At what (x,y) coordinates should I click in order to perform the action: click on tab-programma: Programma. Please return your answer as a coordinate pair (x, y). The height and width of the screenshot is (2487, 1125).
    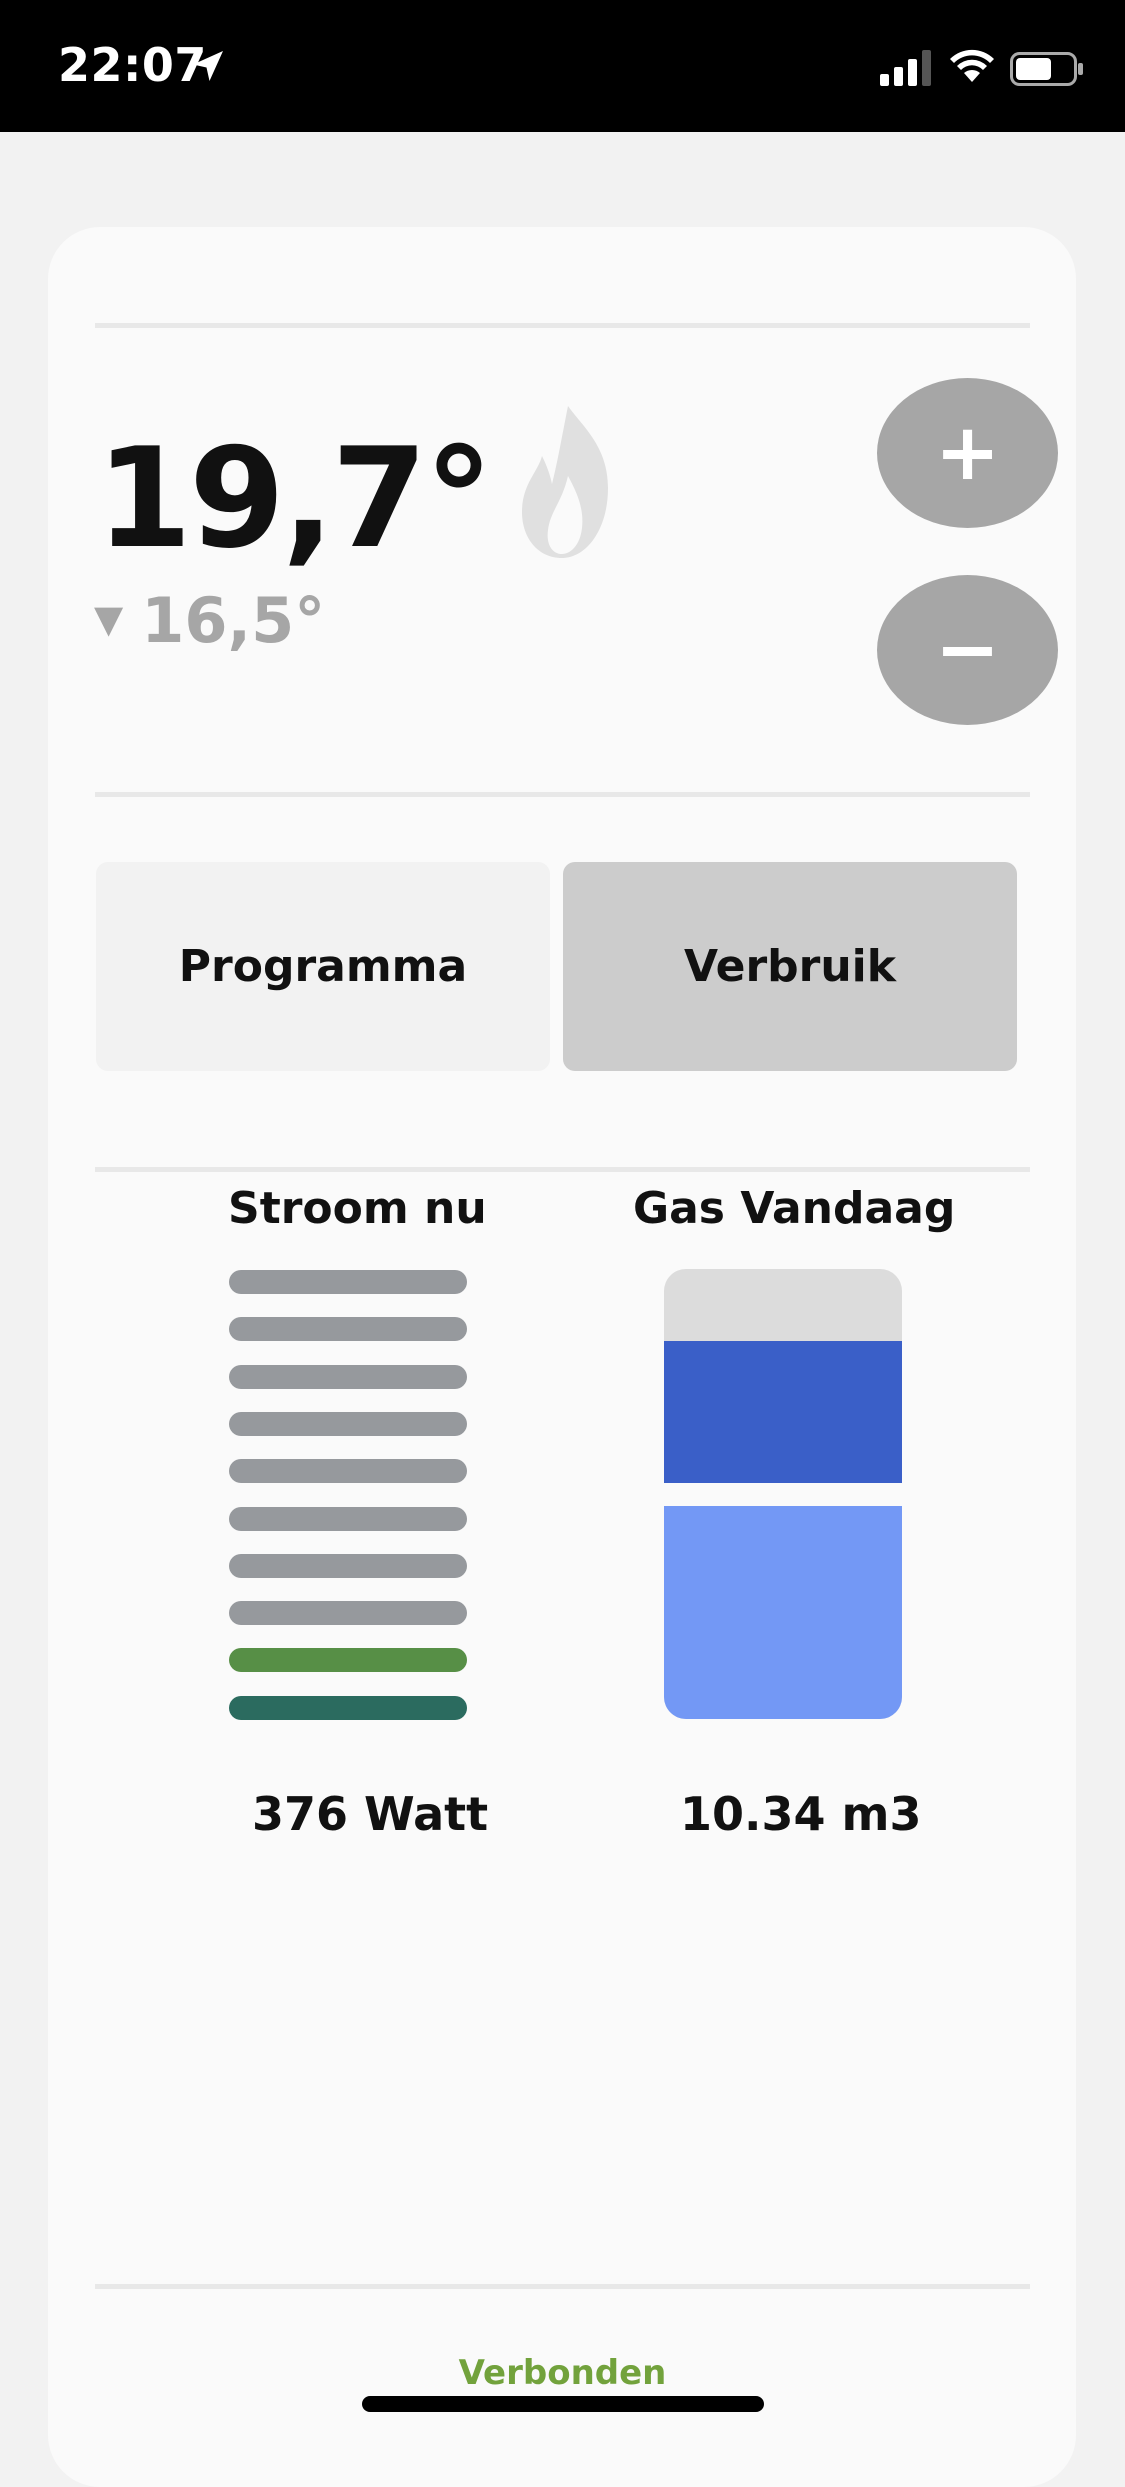
    Looking at the image, I should click on (323, 966).